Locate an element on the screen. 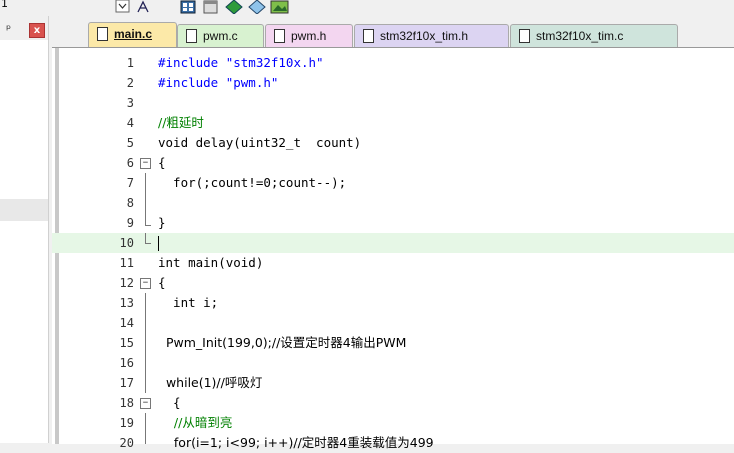 The height and width of the screenshot is (453, 734). line-number: 15 is located at coordinates (126, 343).